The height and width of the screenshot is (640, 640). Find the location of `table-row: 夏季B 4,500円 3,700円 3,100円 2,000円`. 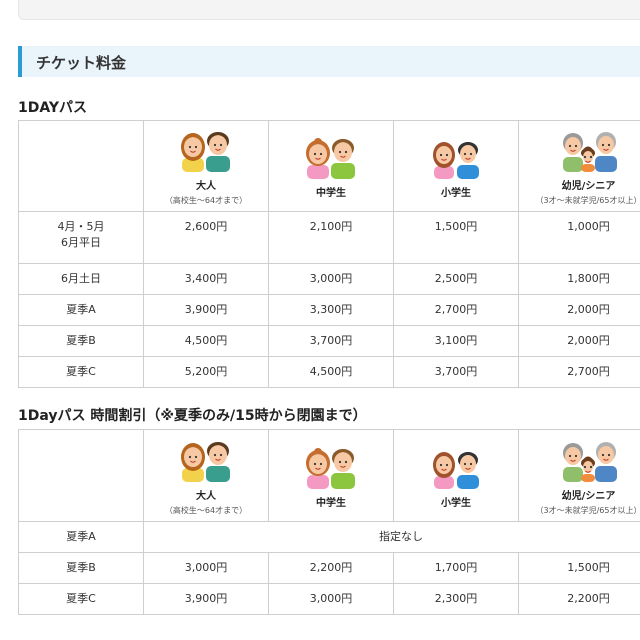

table-row: 夏季B 4,500円 3,700円 3,100円 2,000円 is located at coordinates (329, 341).